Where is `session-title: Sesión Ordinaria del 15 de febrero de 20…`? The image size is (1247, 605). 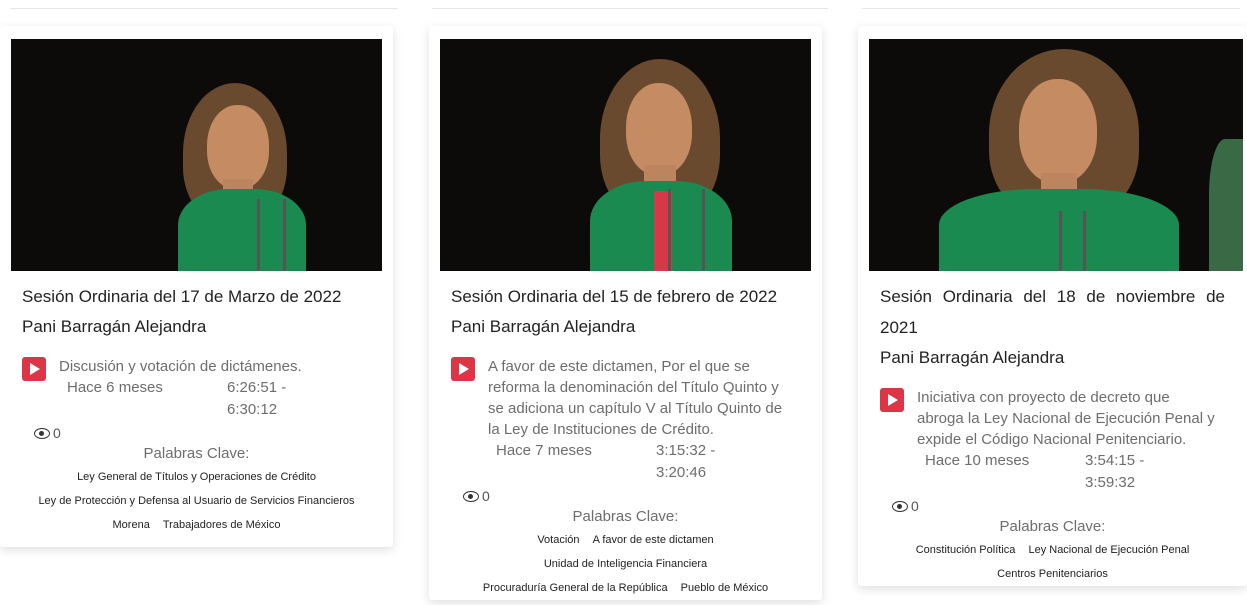
session-title: Sesión Ordinaria del 15 de febrero de 20… is located at coordinates (625, 296).